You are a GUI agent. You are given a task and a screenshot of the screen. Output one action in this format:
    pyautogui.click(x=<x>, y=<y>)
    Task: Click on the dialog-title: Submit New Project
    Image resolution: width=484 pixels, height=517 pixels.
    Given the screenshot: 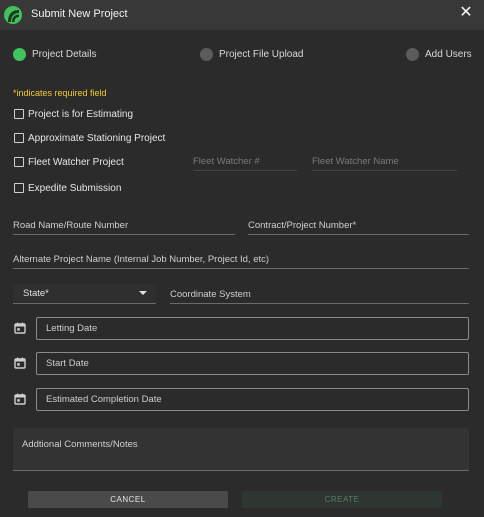 What is the action you would take?
    pyautogui.click(x=79, y=14)
    